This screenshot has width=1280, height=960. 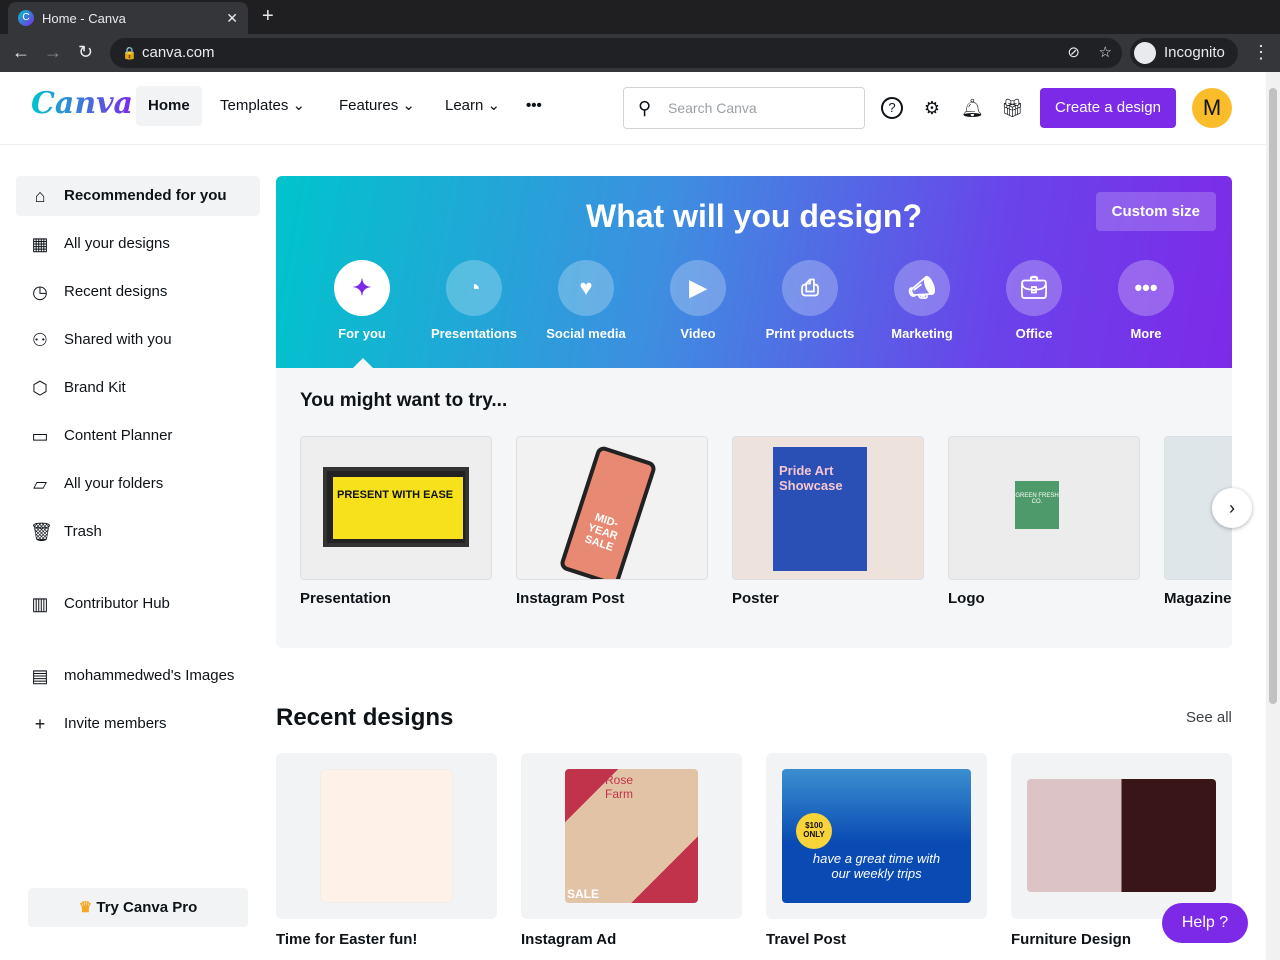 I want to click on sidebar-item-contributor-hub: ▥ Contributor Hub, so click(x=138, y=604).